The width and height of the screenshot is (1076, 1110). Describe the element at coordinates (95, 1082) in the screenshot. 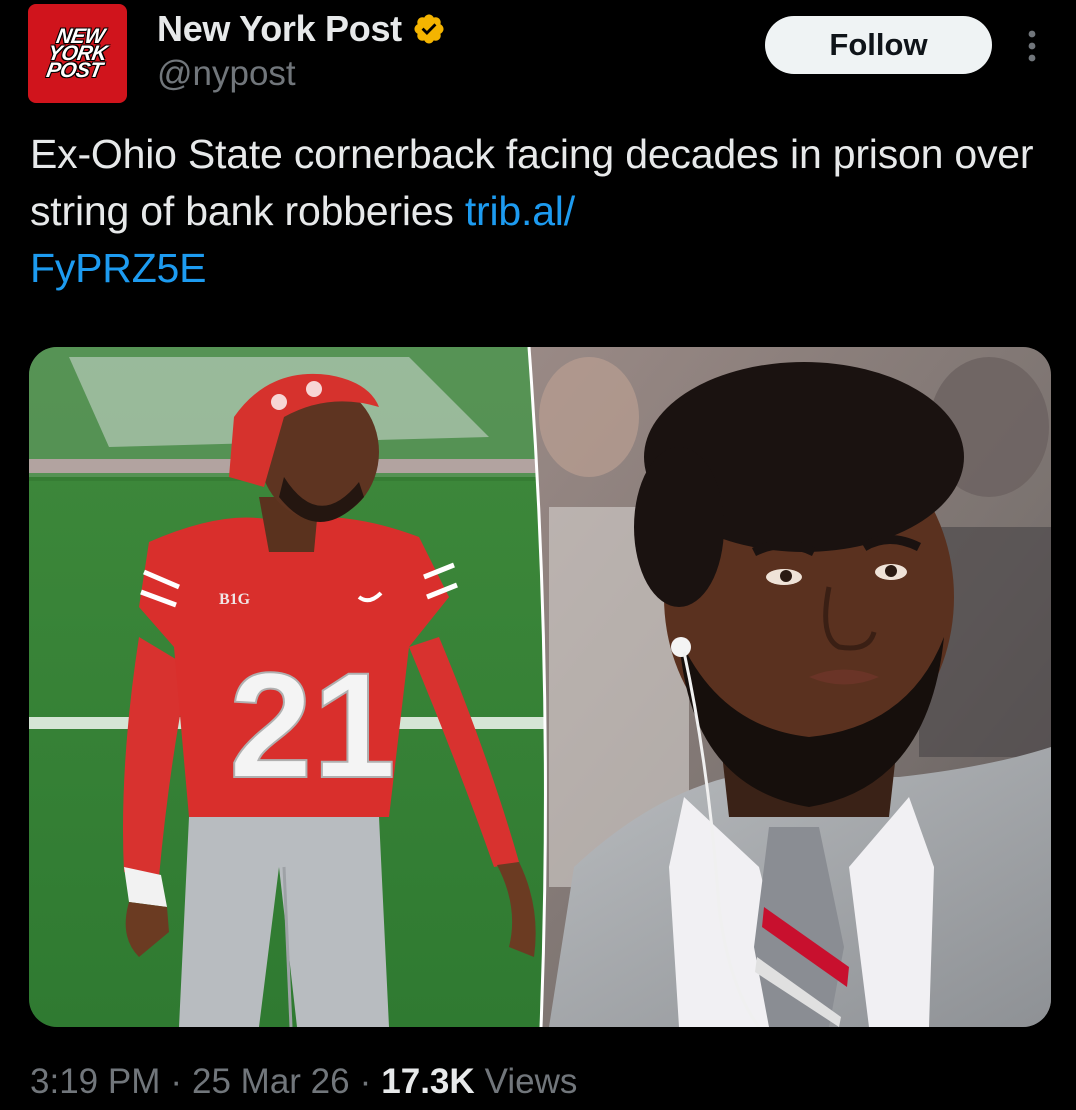

I see `post-time: 3:19 PM` at that location.